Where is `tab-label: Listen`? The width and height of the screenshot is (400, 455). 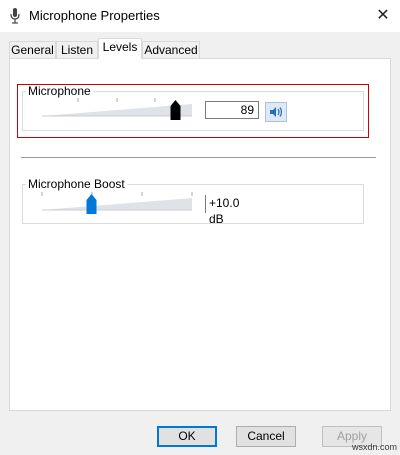
tab-label: Listen is located at coordinates (77, 50).